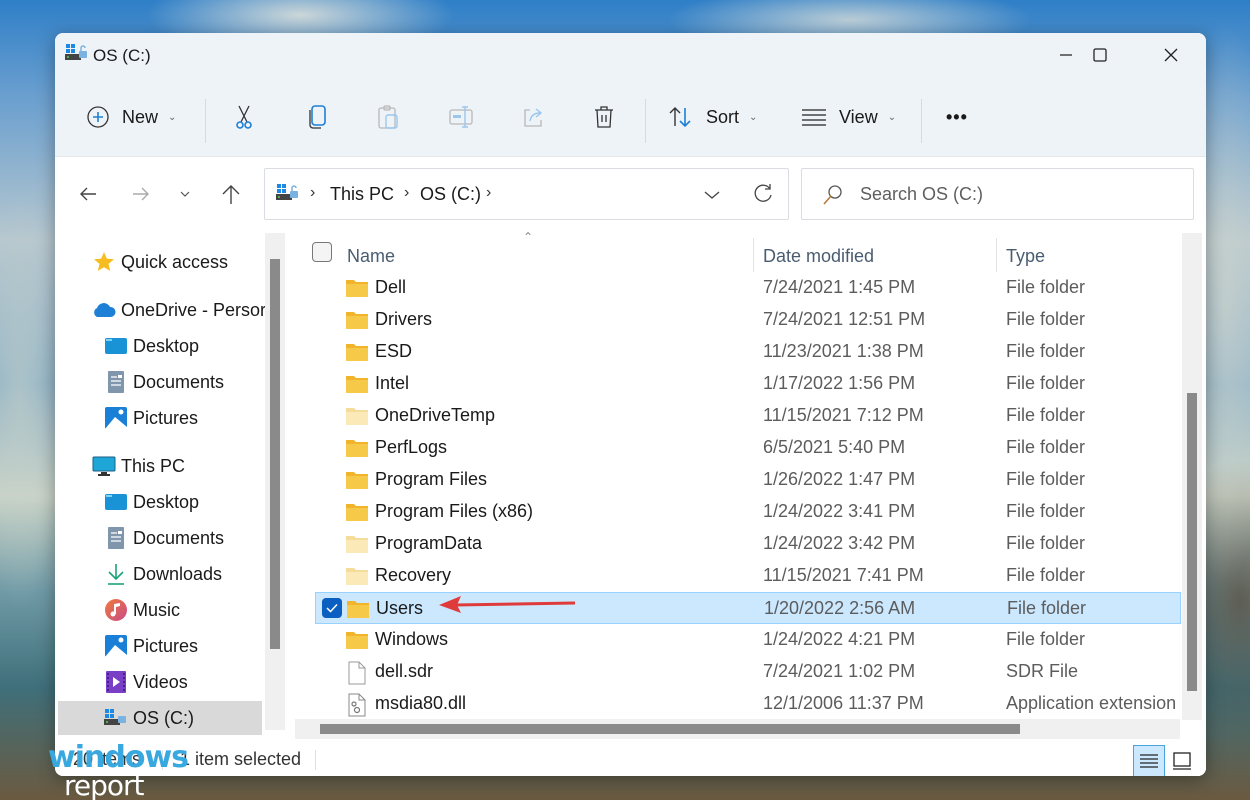 The height and width of the screenshot is (800, 1250). I want to click on file-row: ESD 11/23/2021 1:38 PM File folder, so click(748, 352).